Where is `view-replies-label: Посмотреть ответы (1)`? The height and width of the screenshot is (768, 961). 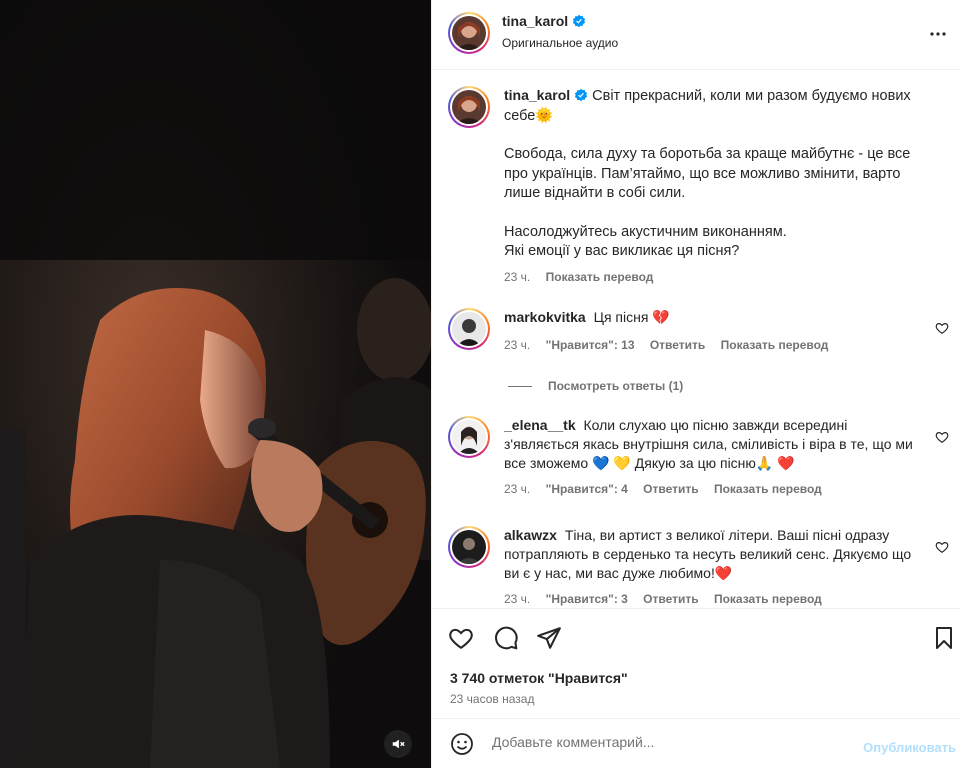 view-replies-label: Посмотреть ответы (1) is located at coordinates (616, 386).